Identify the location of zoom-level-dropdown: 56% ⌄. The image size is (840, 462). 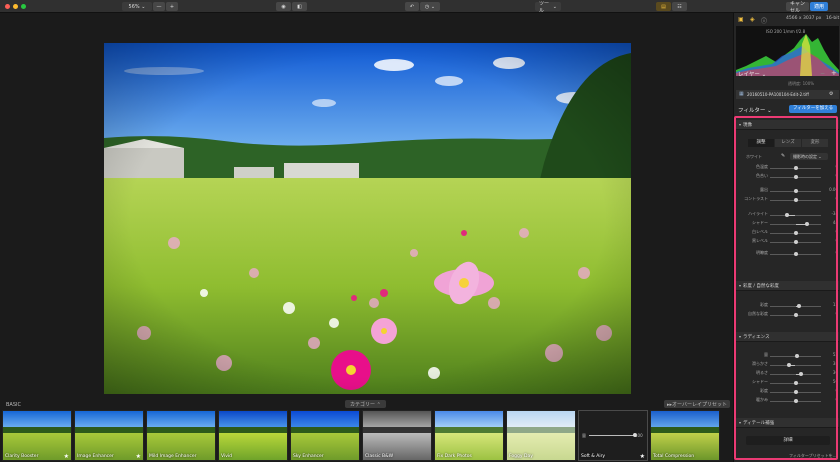
(137, 6).